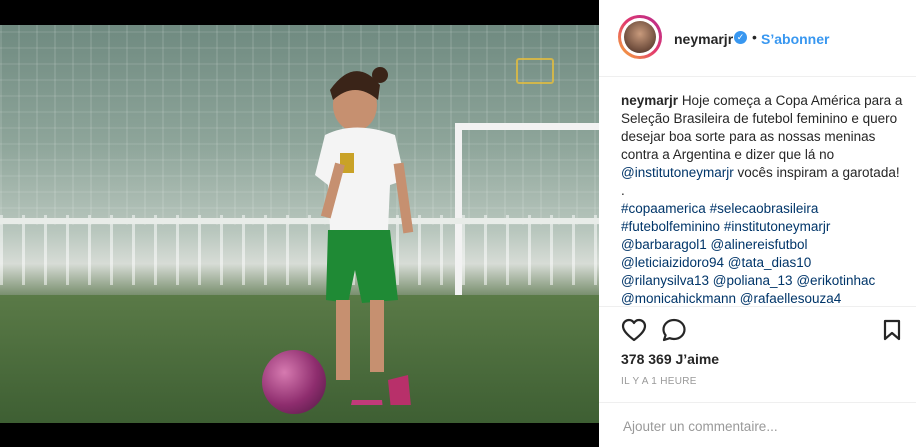 Image resolution: width=916 pixels, height=448 pixels. Describe the element at coordinates (835, 280) in the screenshot. I see `mention-link: @erikotinhac` at that location.